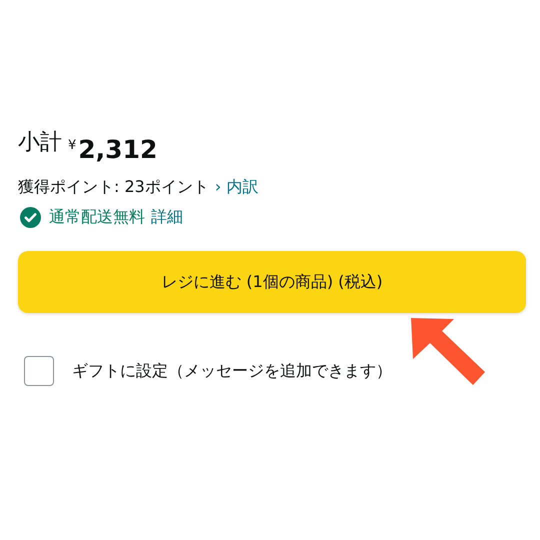 The image size is (540, 540). I want to click on details-link: 詳細, so click(167, 217).